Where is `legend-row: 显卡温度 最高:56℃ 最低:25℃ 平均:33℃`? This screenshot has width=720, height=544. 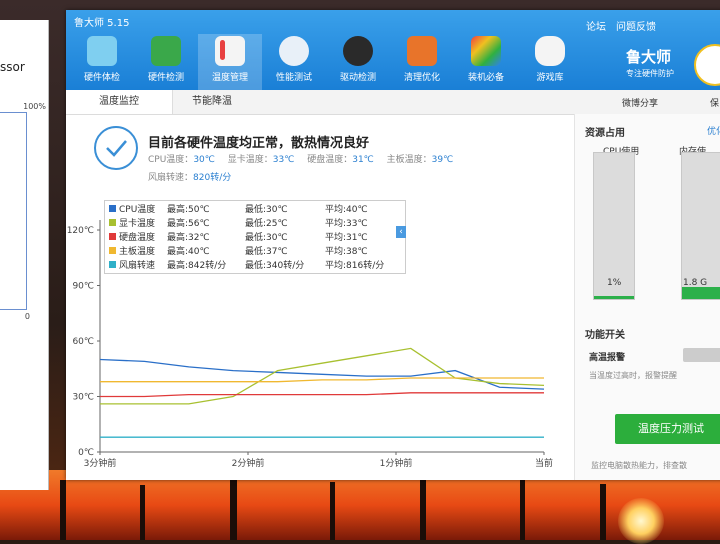 legend-row: 显卡温度 最高:56℃ 最低:25℃ 平均:33℃ is located at coordinates (255, 223).